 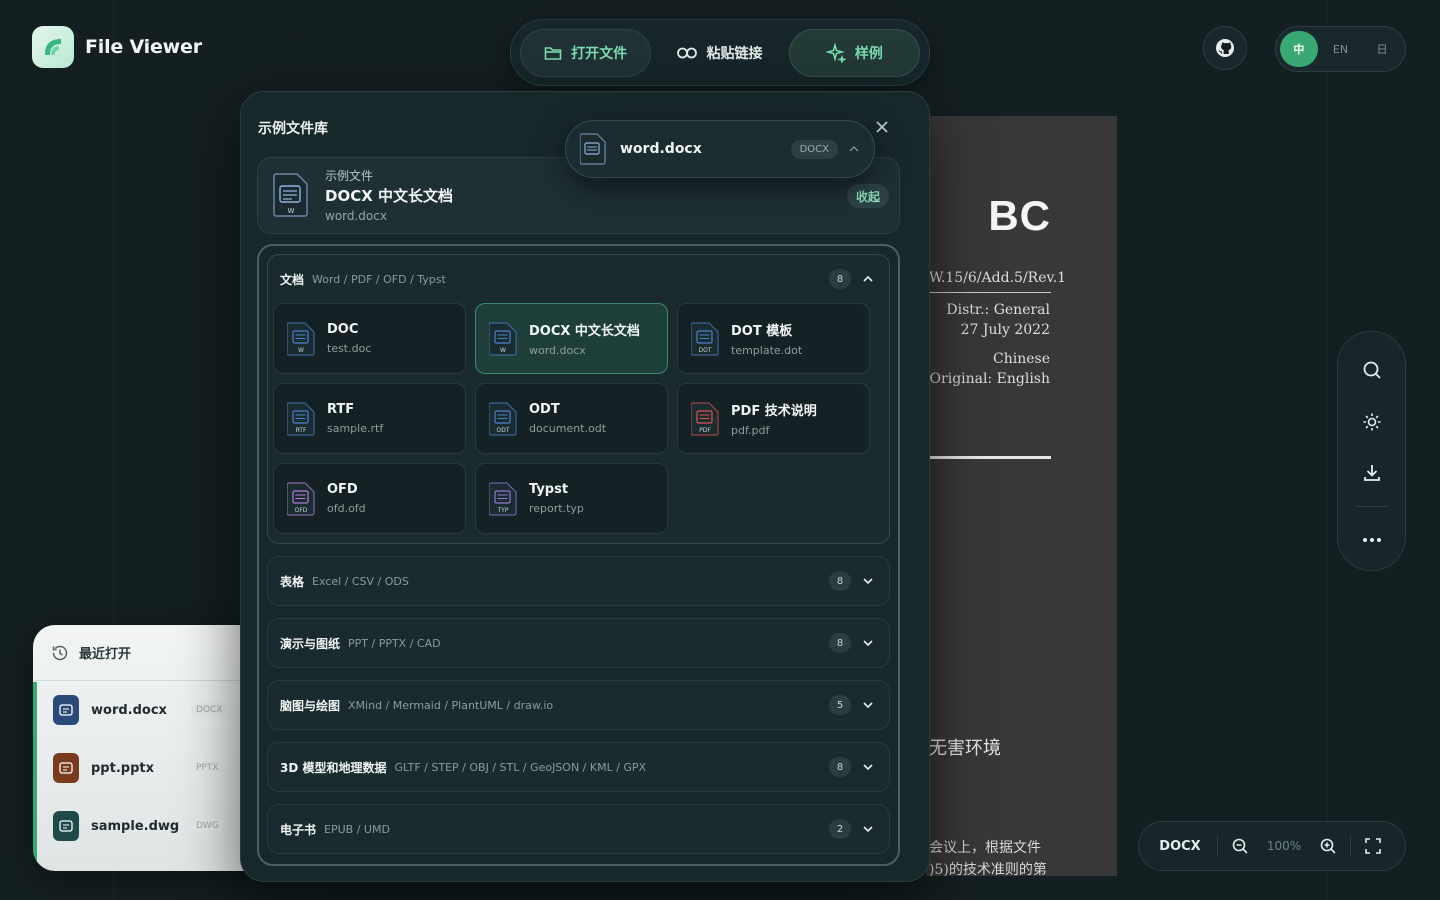 I want to click on download-button, so click(x=1372, y=473).